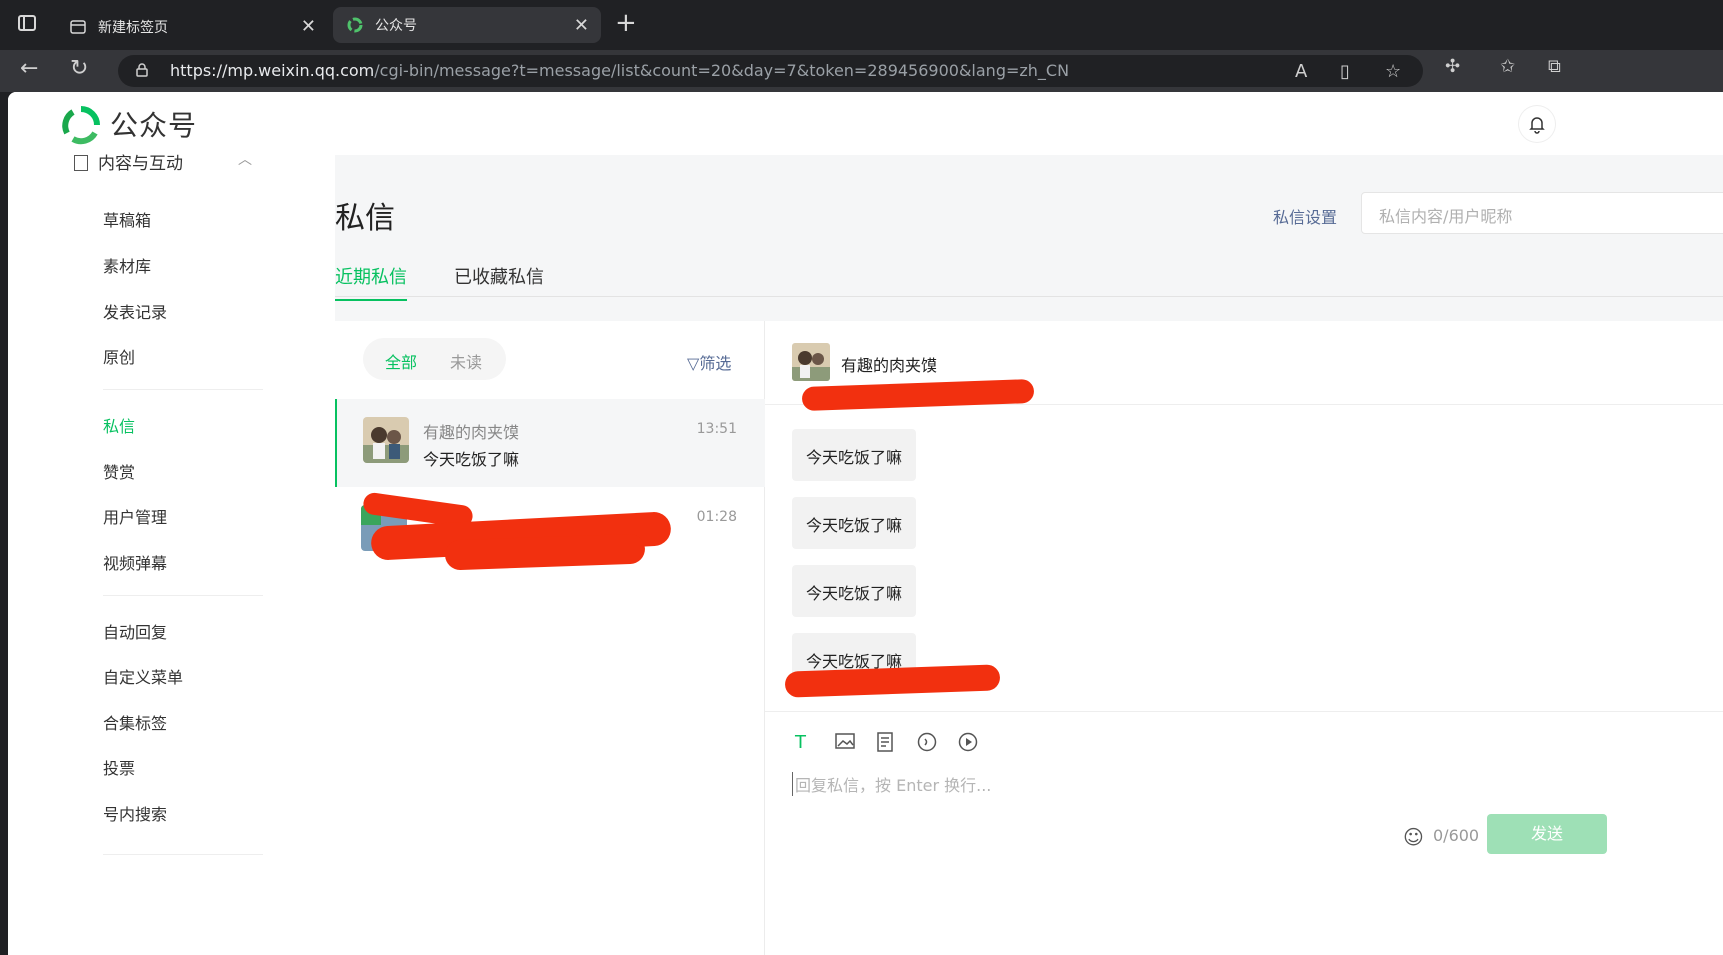  I want to click on article-icon, so click(888, 743).